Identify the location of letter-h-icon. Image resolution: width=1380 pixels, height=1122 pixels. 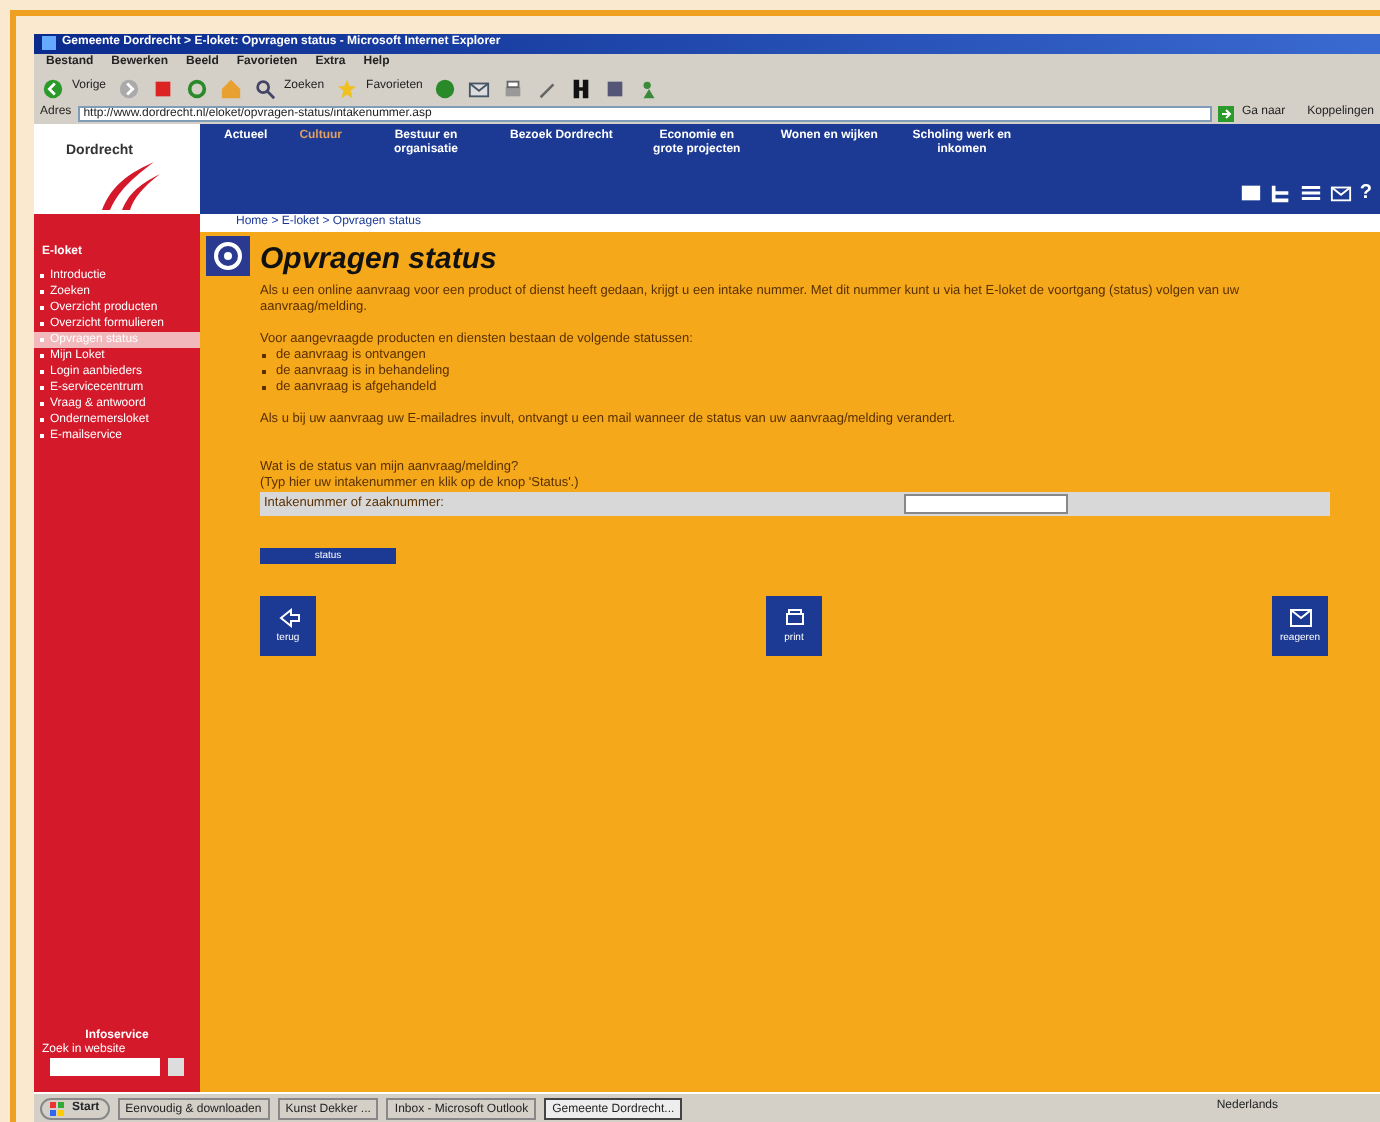
(581, 88).